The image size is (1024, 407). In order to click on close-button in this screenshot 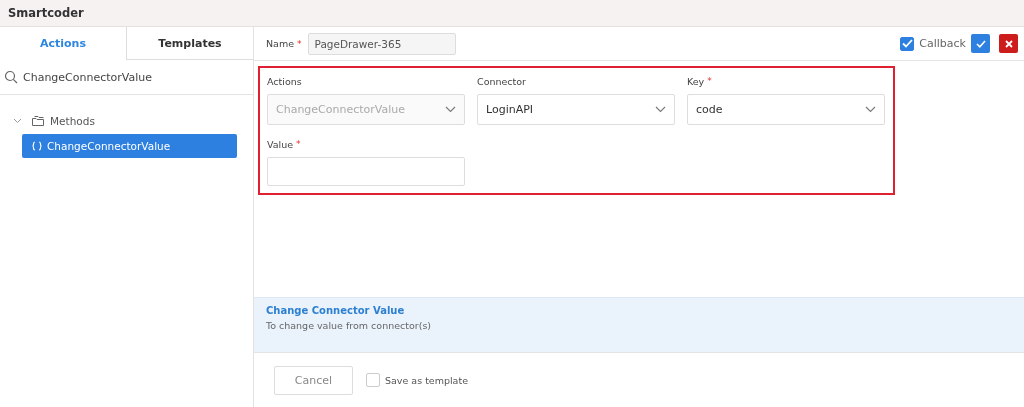, I will do `click(1008, 43)`.